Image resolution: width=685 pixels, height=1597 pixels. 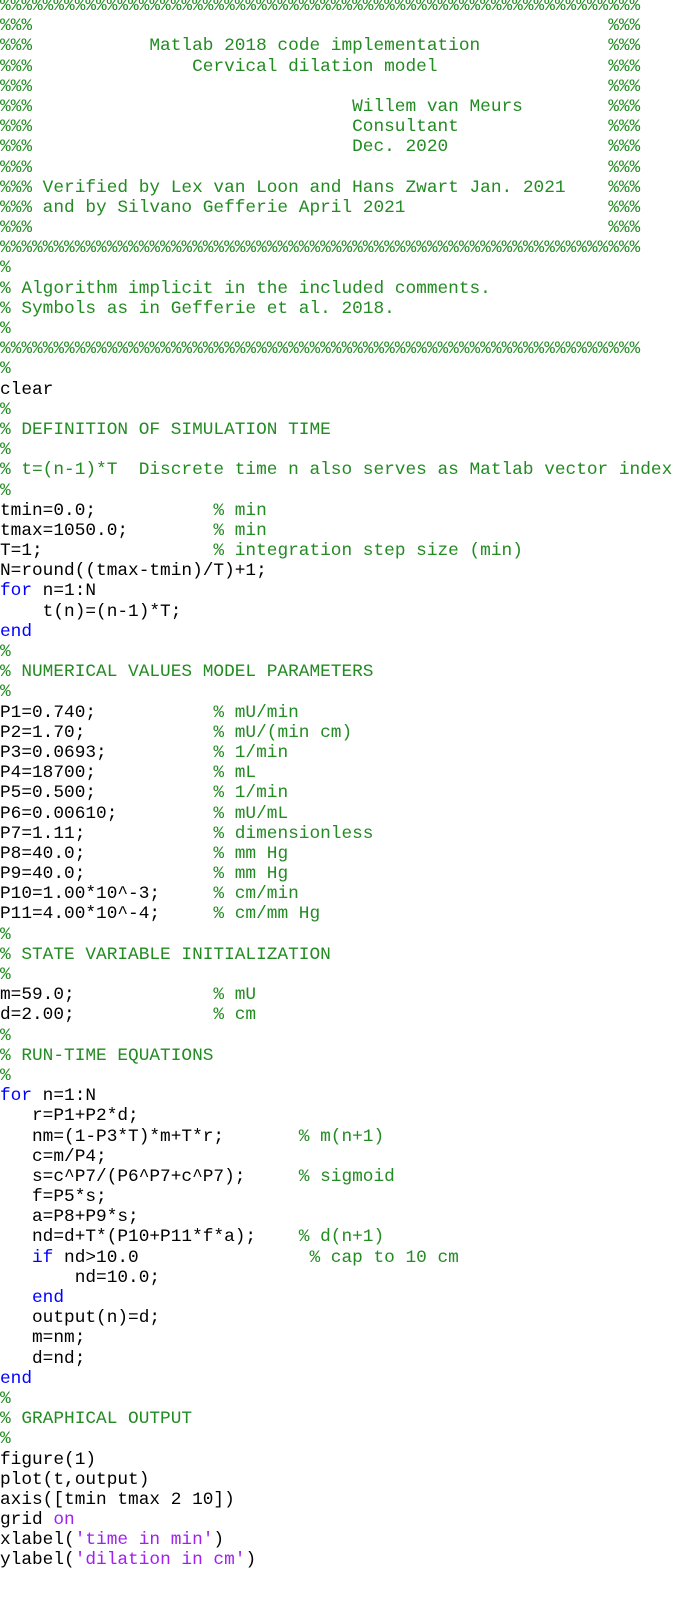 I want to click on code-line: P4=18700; % mL, so click(x=336, y=773).